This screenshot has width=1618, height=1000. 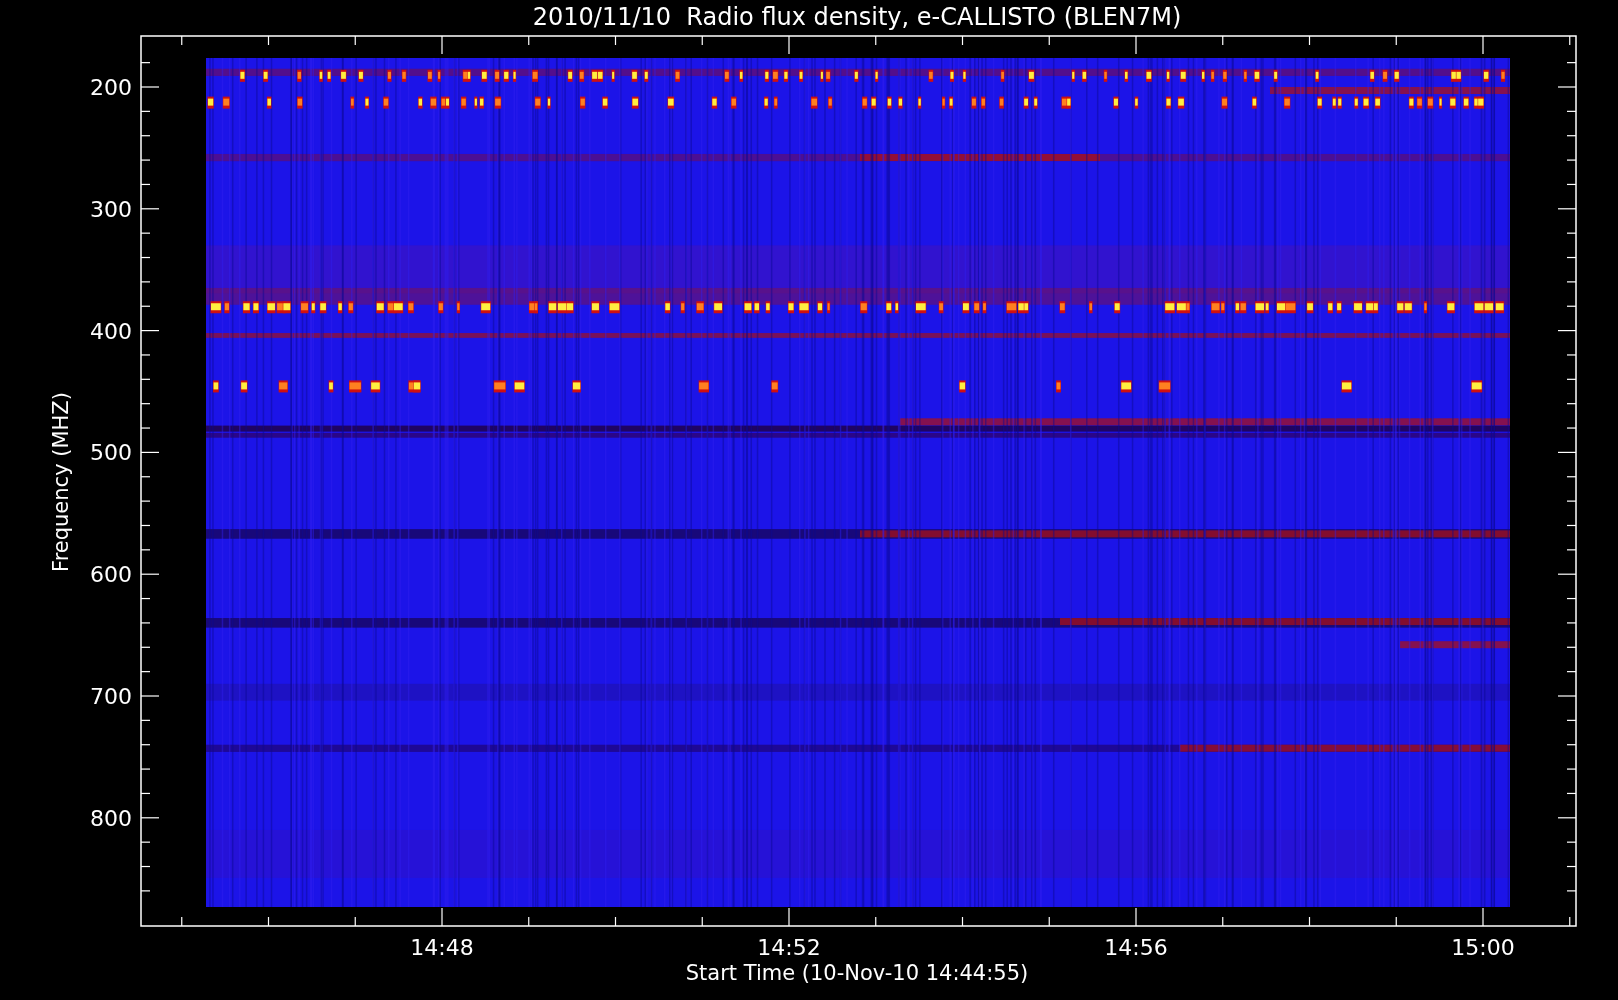 What do you see at coordinates (111, 331) in the screenshot?
I see `y-tick-label: 400` at bounding box center [111, 331].